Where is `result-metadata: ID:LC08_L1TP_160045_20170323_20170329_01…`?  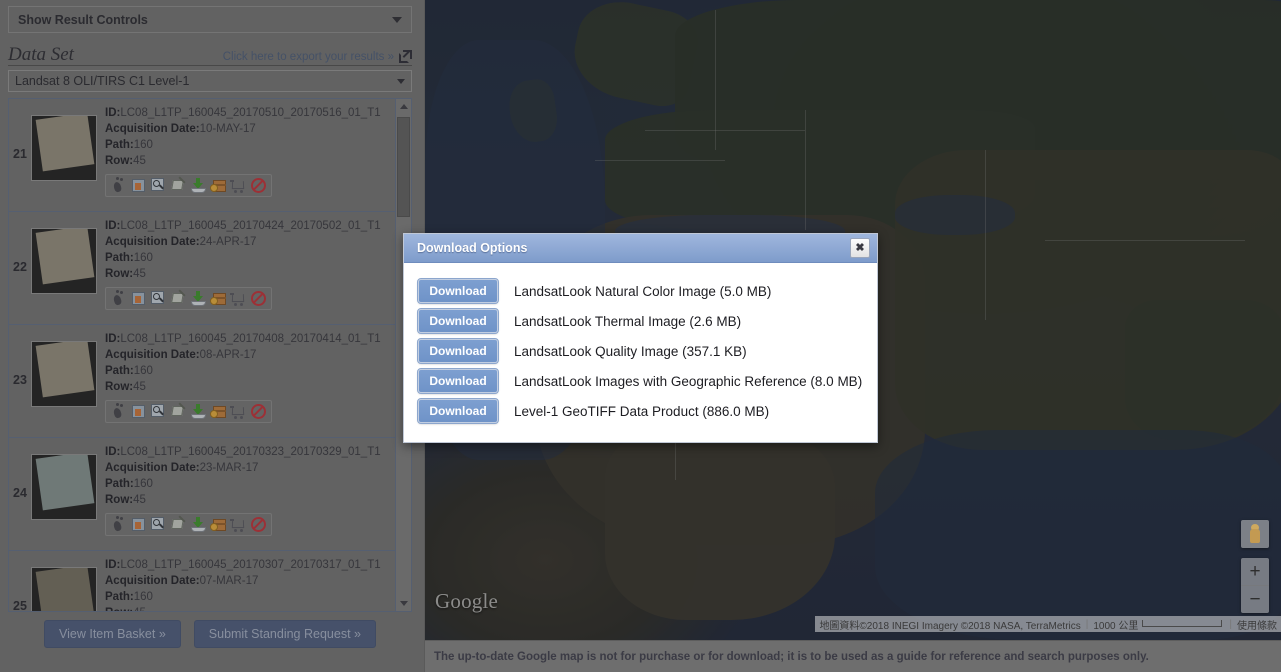
result-metadata: ID:LC08_L1TP_160045_20170323_20170329_01… is located at coordinates (246, 488).